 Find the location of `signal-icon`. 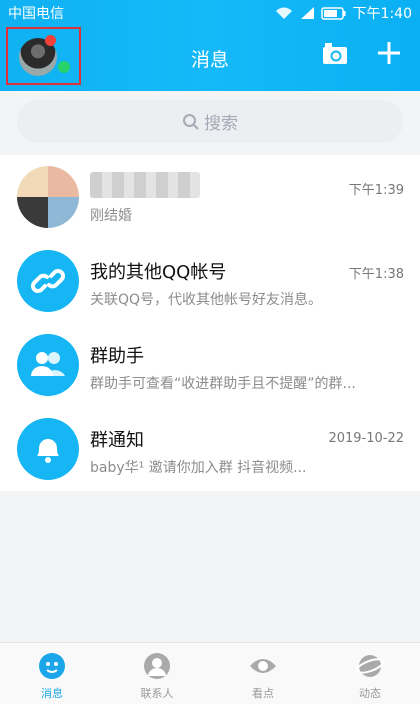

signal-icon is located at coordinates (307, 13).